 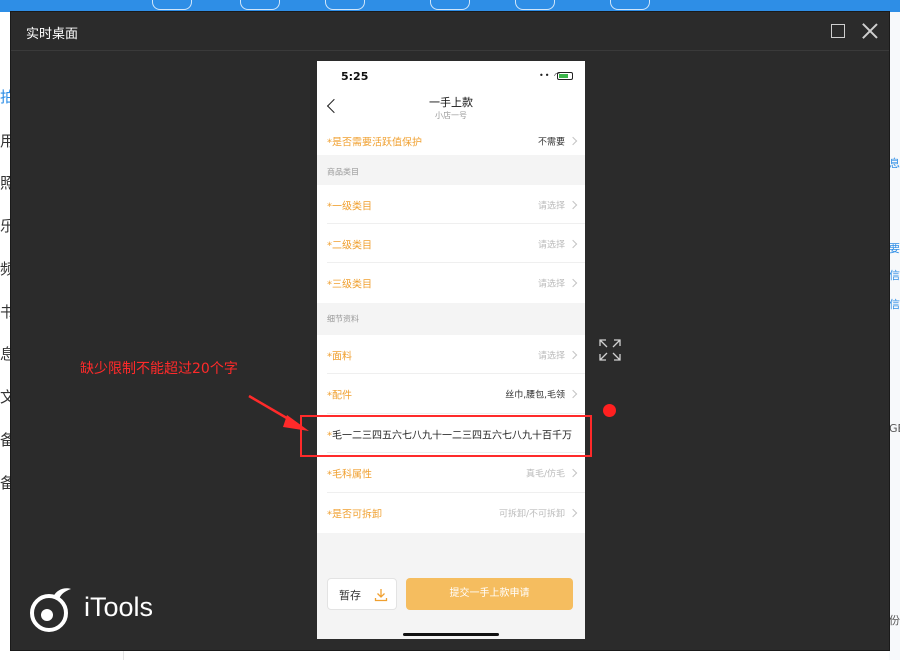 I want to click on row-accessories: *配件 丝巾,腰包,毛领, so click(x=451, y=394).